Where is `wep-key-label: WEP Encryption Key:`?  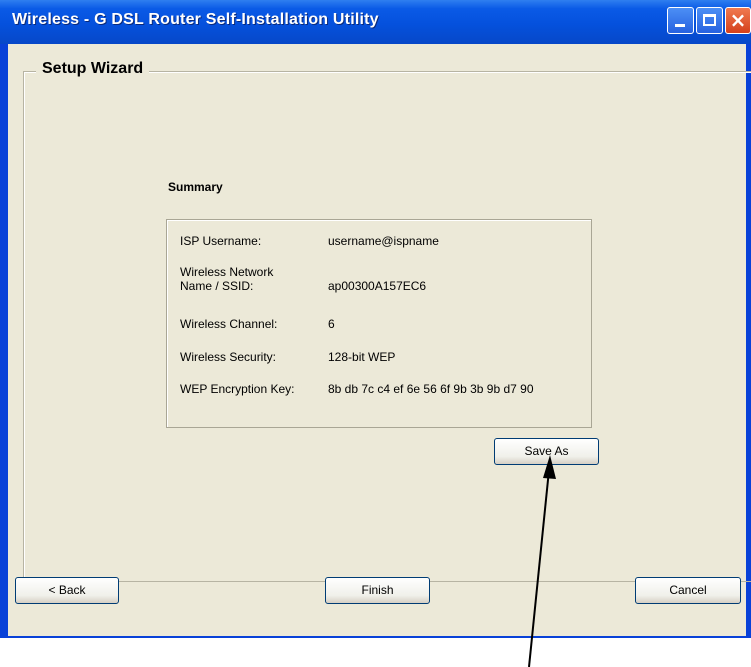 wep-key-label: WEP Encryption Key: is located at coordinates (237, 389).